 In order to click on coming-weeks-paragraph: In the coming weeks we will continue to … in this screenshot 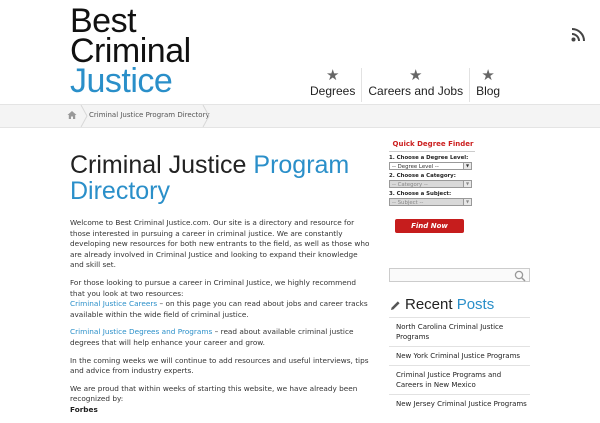, I will do `click(219, 365)`.